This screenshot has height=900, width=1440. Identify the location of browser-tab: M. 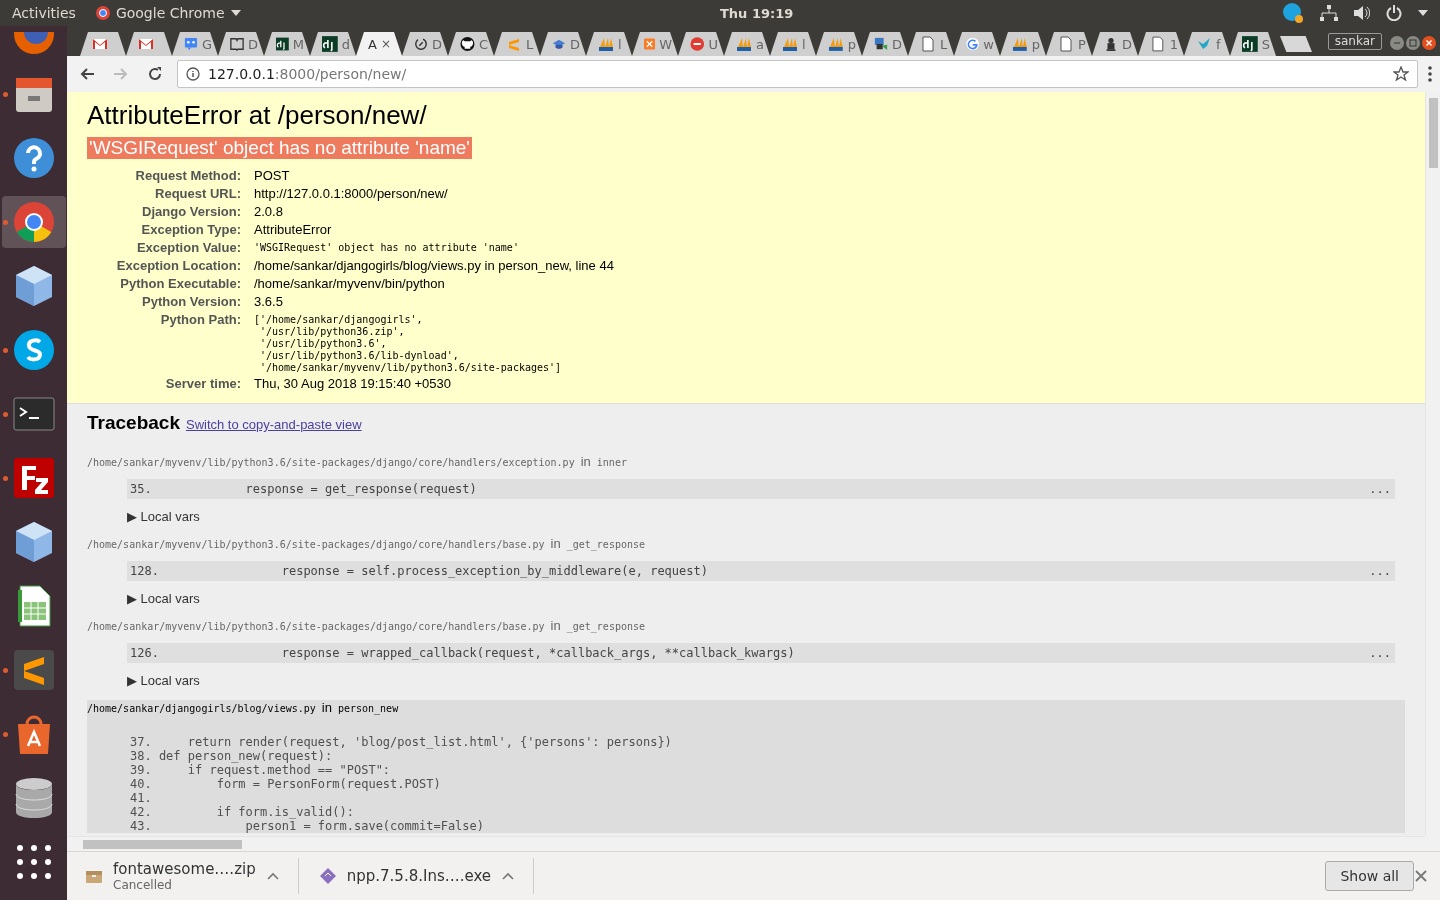
(287, 44).